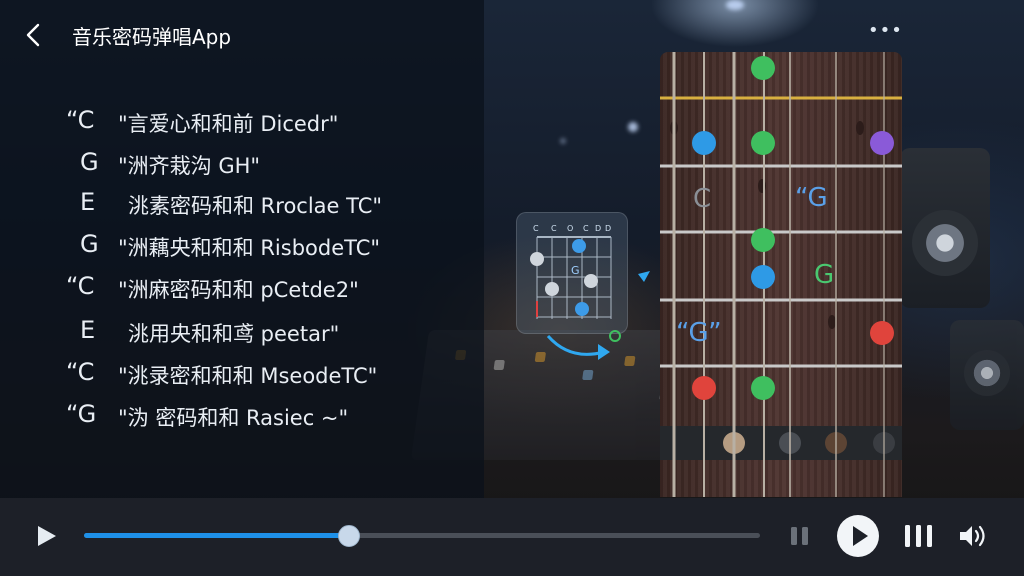 The height and width of the screenshot is (576, 1024). I want to click on chord-description: "洮录密和和和 MseodeTC", so click(248, 376).